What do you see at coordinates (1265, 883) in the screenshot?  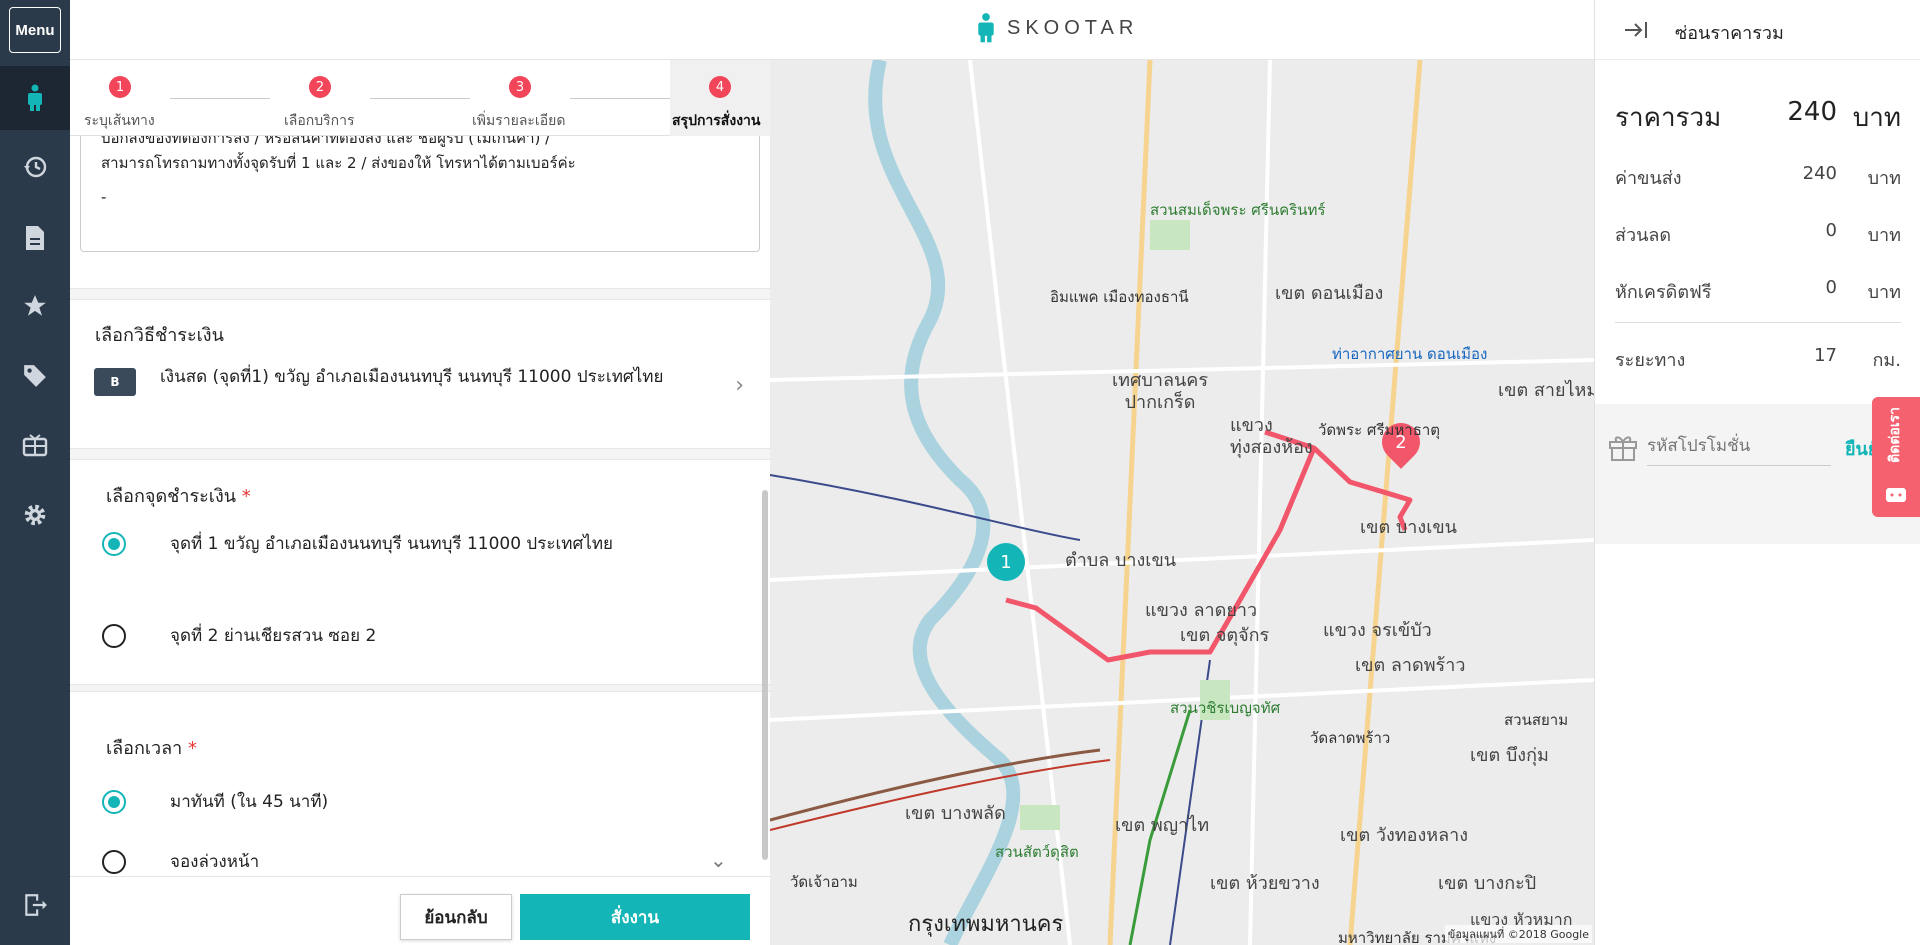 I see `map-label: เขต ห้วยขวาง` at bounding box center [1265, 883].